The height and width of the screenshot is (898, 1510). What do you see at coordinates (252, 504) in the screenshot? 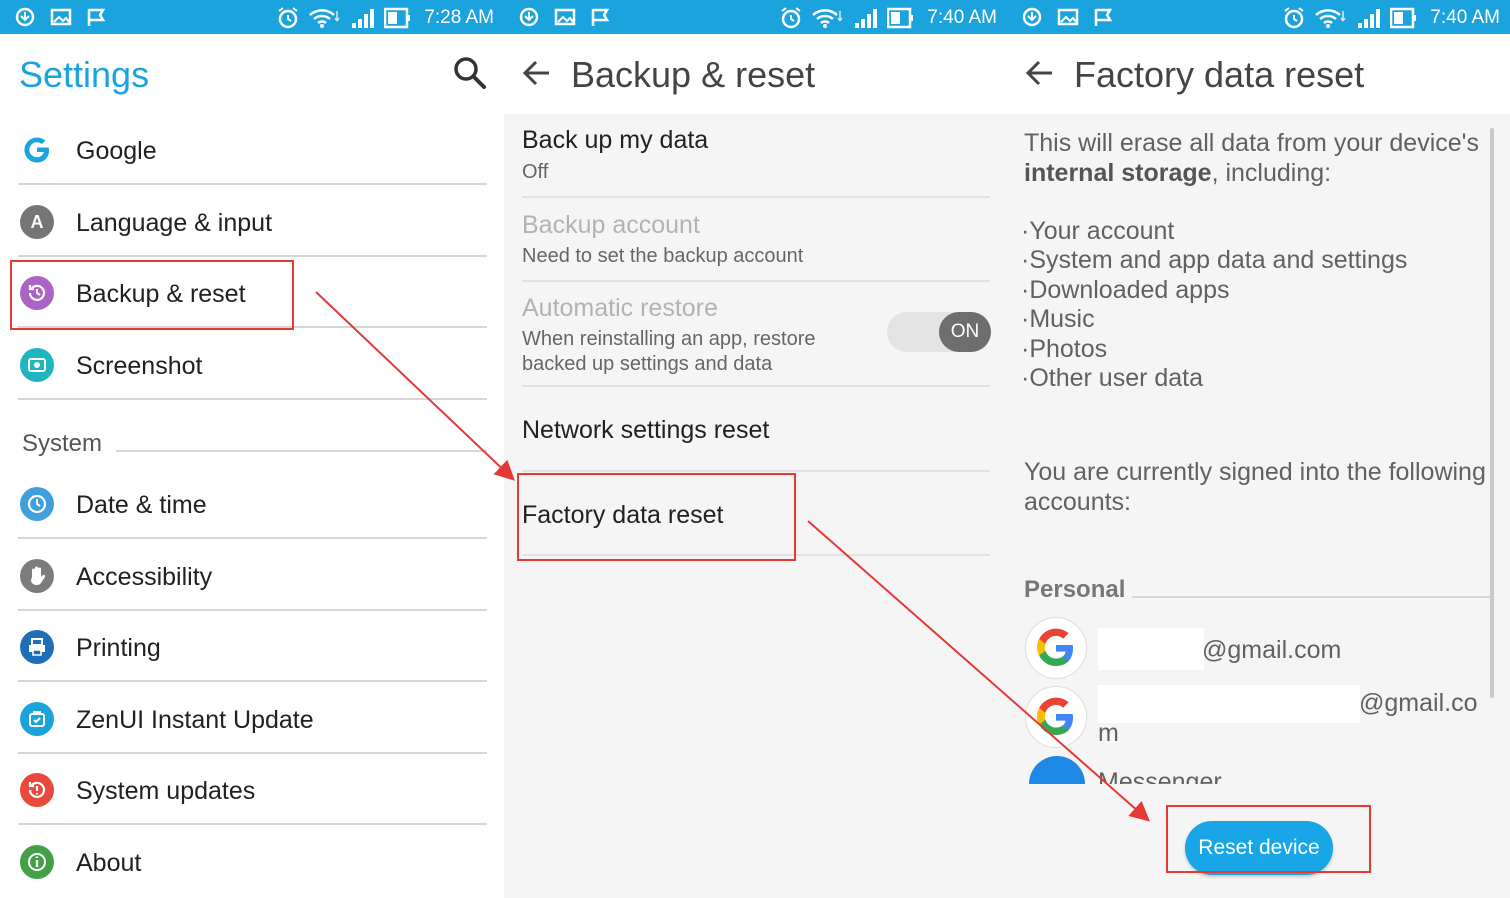
I see `settings-item-date-time: Date & time` at bounding box center [252, 504].